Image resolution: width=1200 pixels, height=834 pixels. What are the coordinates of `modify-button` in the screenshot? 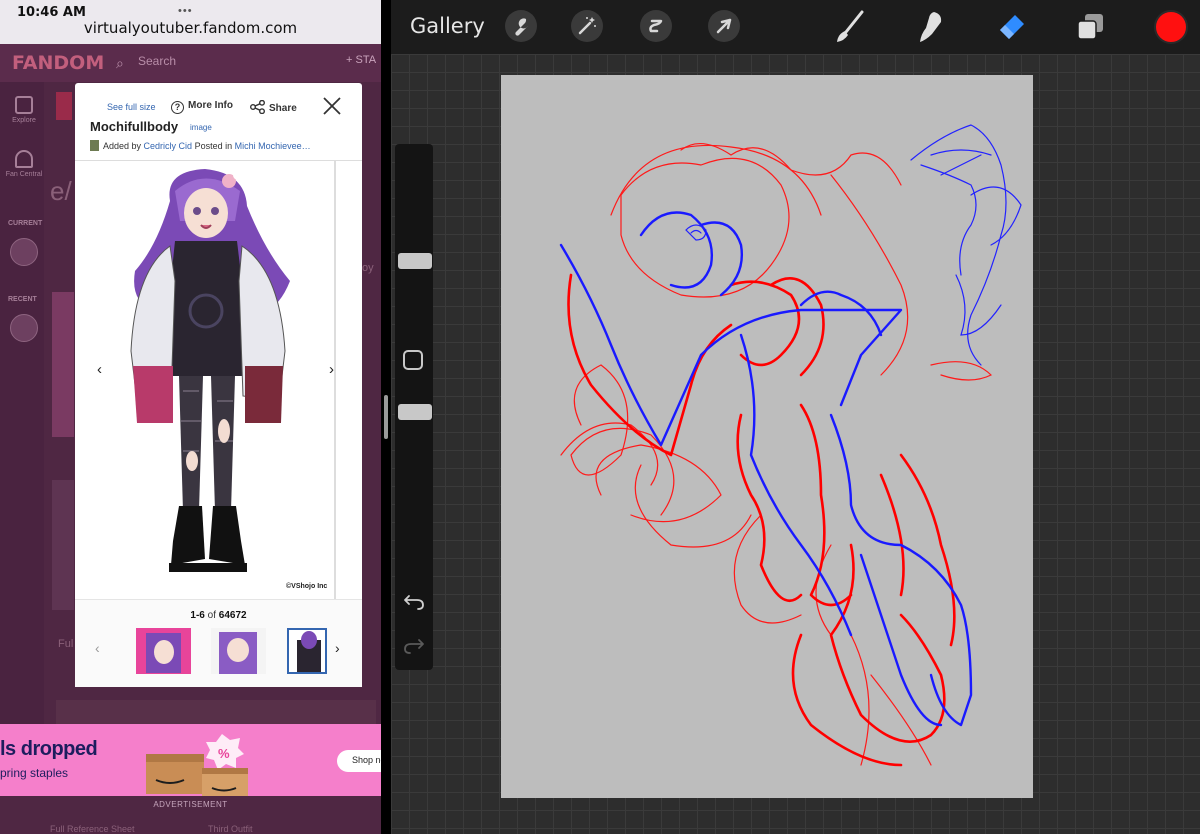 It's located at (413, 360).